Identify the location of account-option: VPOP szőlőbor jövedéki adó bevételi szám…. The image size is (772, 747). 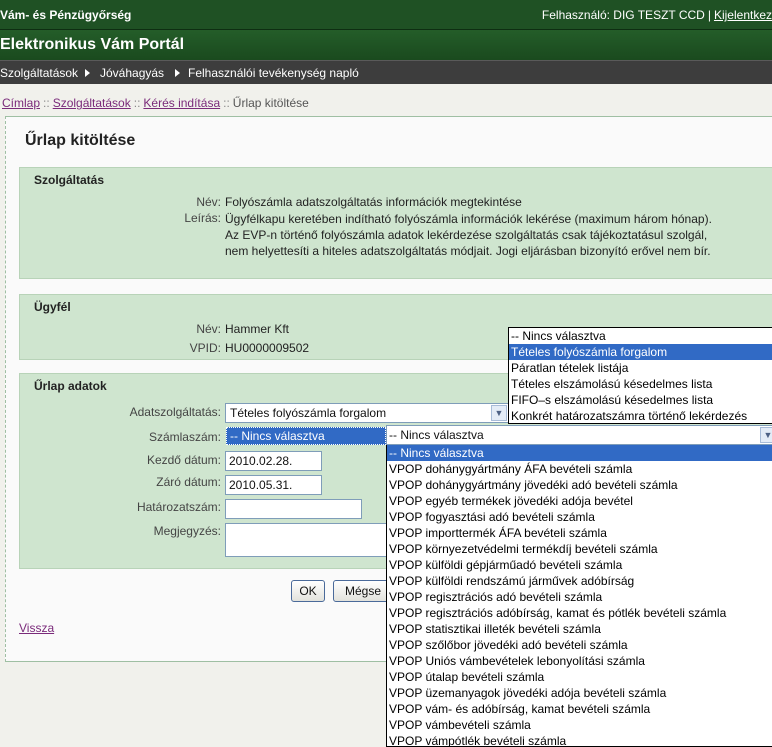
(579, 645).